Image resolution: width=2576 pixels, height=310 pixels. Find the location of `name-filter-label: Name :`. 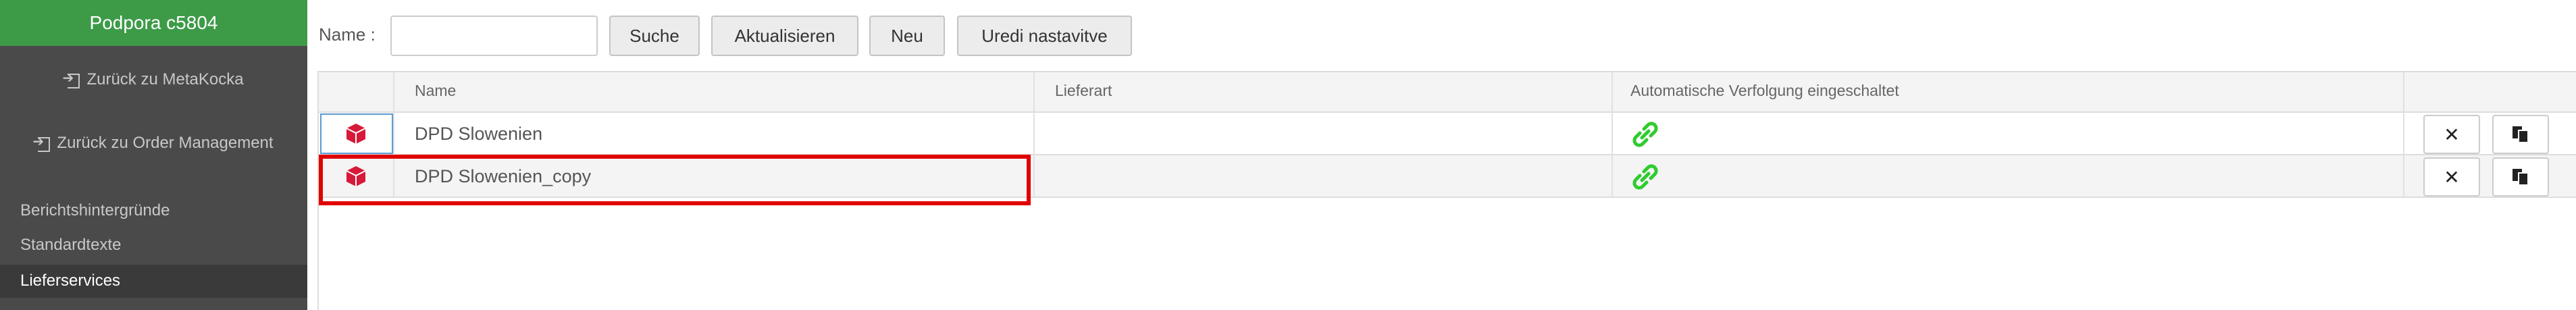

name-filter-label: Name : is located at coordinates (347, 34).